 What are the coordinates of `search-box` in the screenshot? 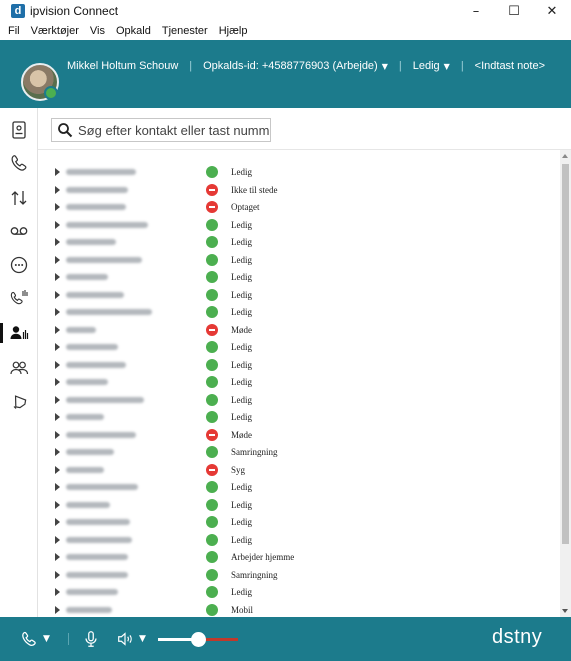 It's located at (161, 130).